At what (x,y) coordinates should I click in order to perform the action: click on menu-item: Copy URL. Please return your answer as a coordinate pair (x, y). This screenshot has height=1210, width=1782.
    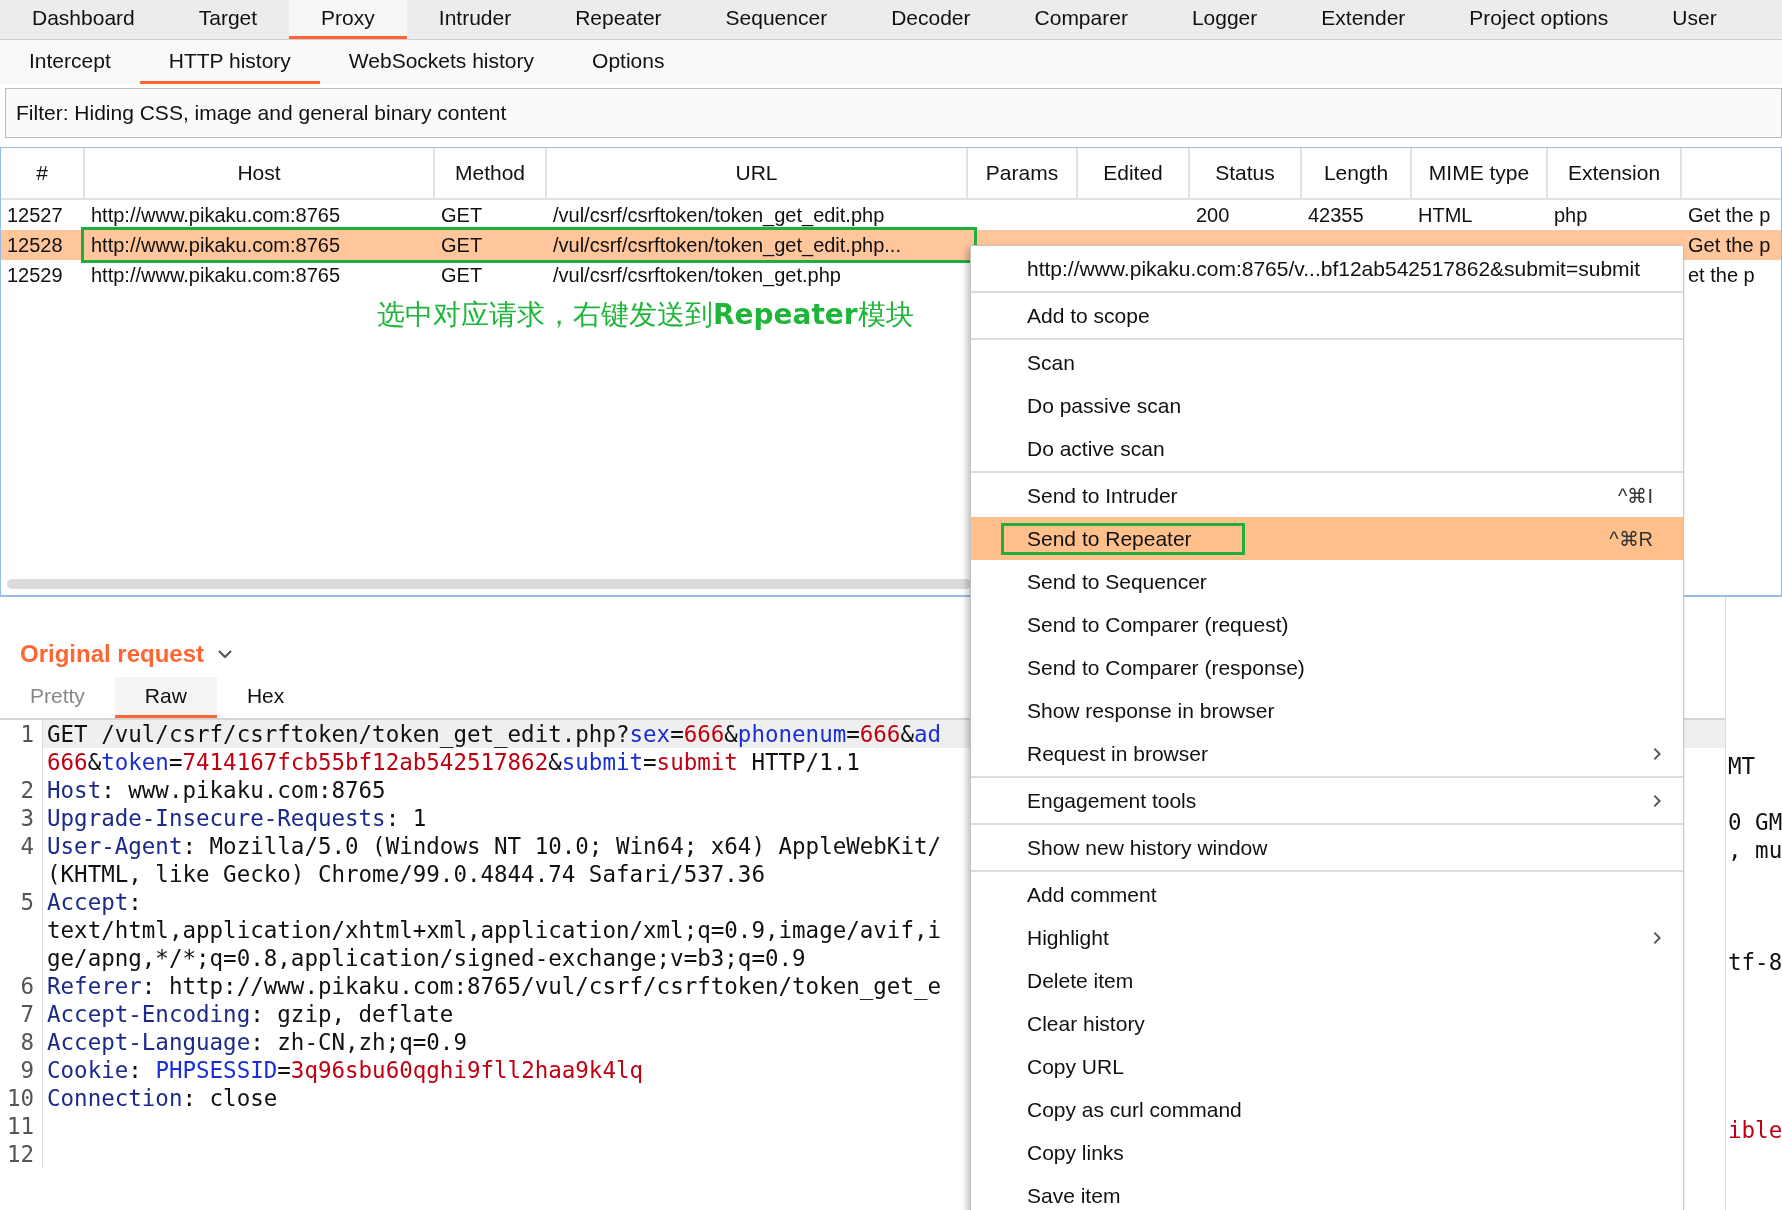
    Looking at the image, I should click on (1327, 1066).